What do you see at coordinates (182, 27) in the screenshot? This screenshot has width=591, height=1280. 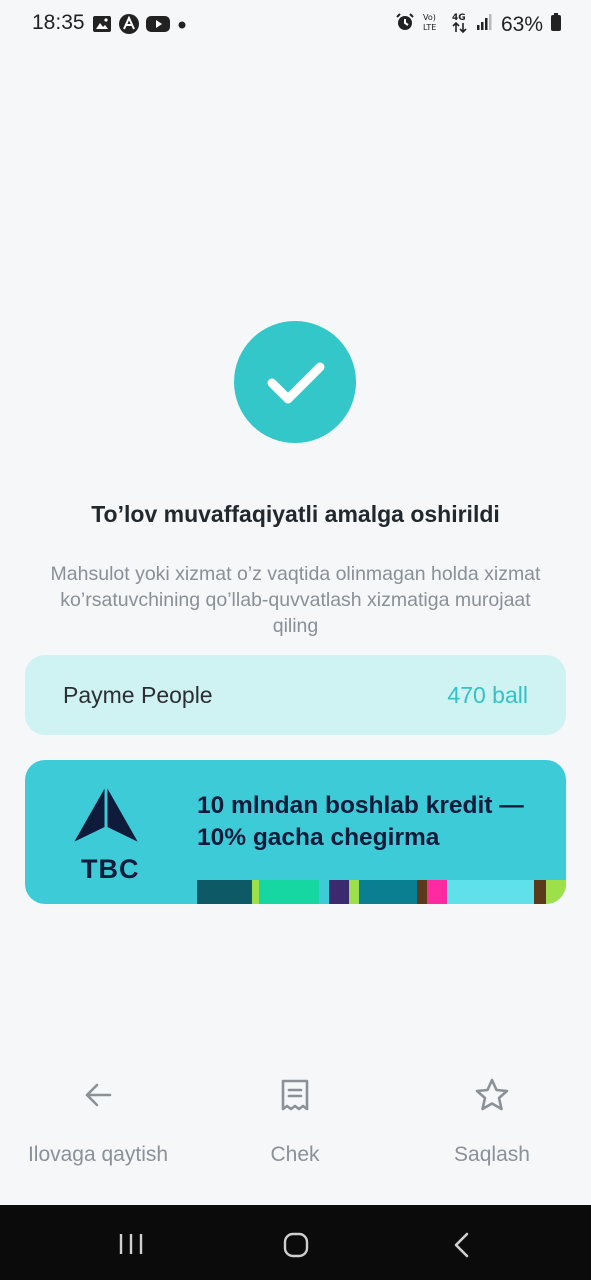 I see `dot-icon` at bounding box center [182, 27].